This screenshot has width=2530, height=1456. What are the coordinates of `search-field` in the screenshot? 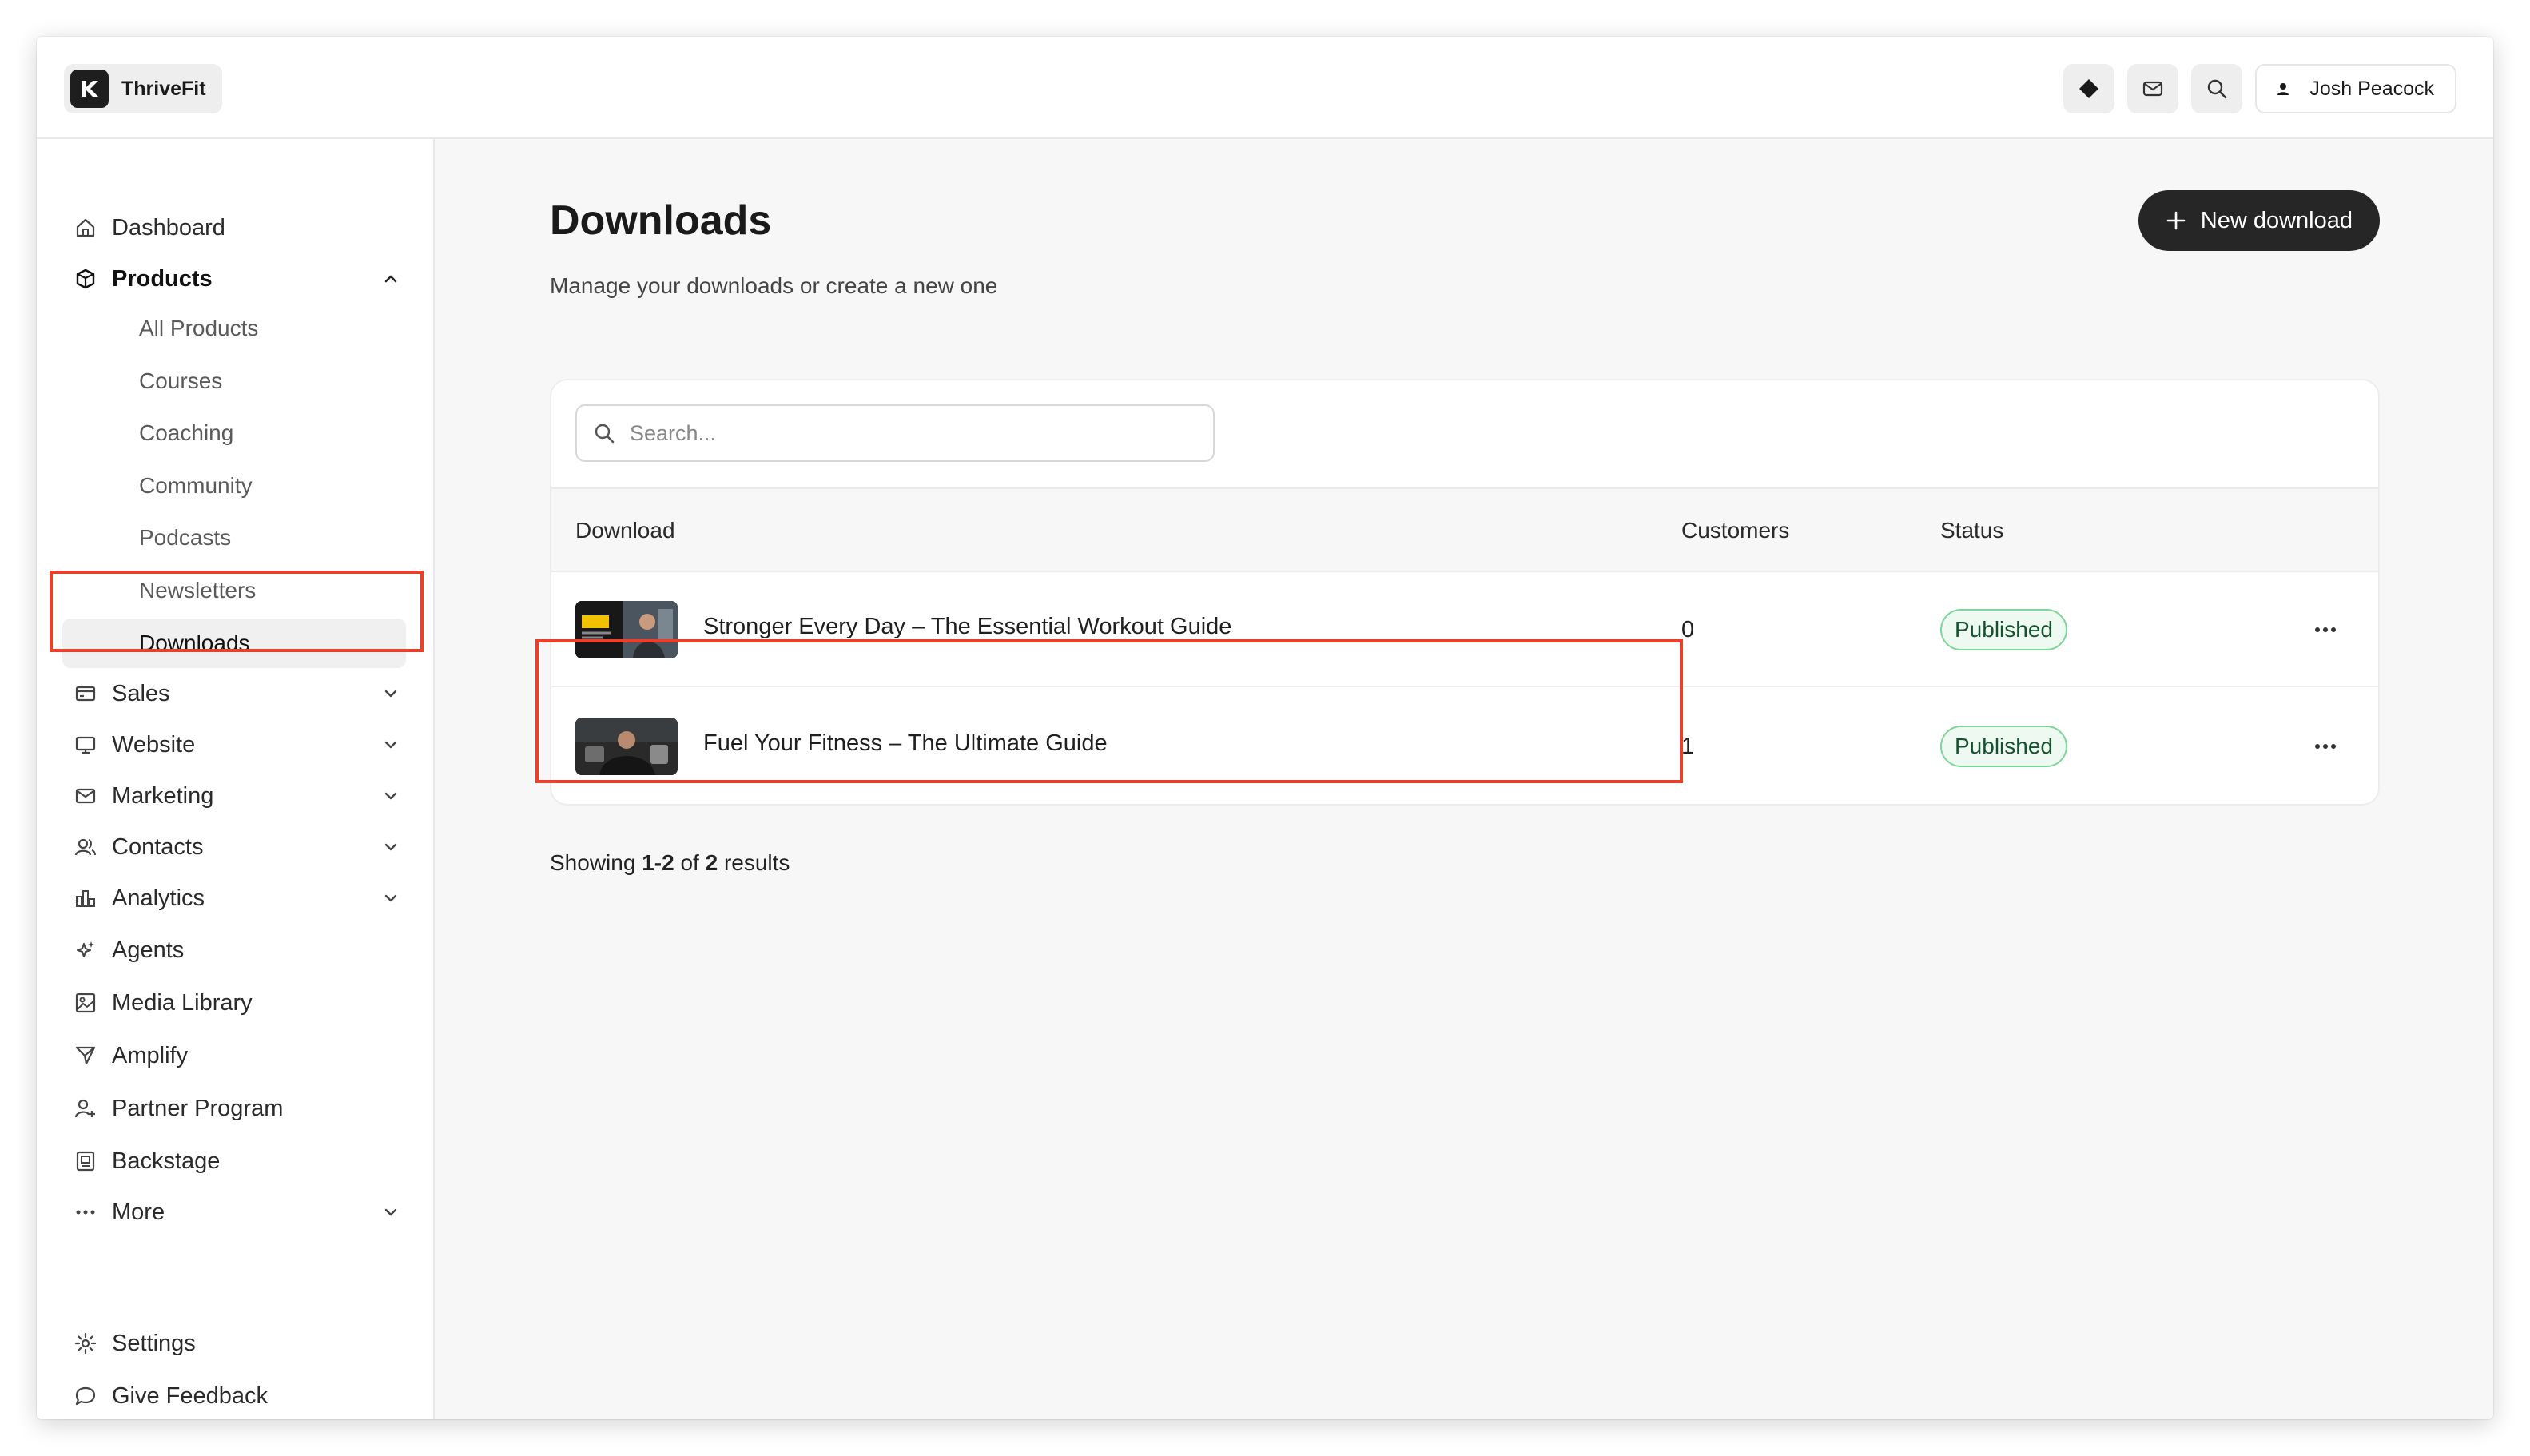 It's located at (895, 433).